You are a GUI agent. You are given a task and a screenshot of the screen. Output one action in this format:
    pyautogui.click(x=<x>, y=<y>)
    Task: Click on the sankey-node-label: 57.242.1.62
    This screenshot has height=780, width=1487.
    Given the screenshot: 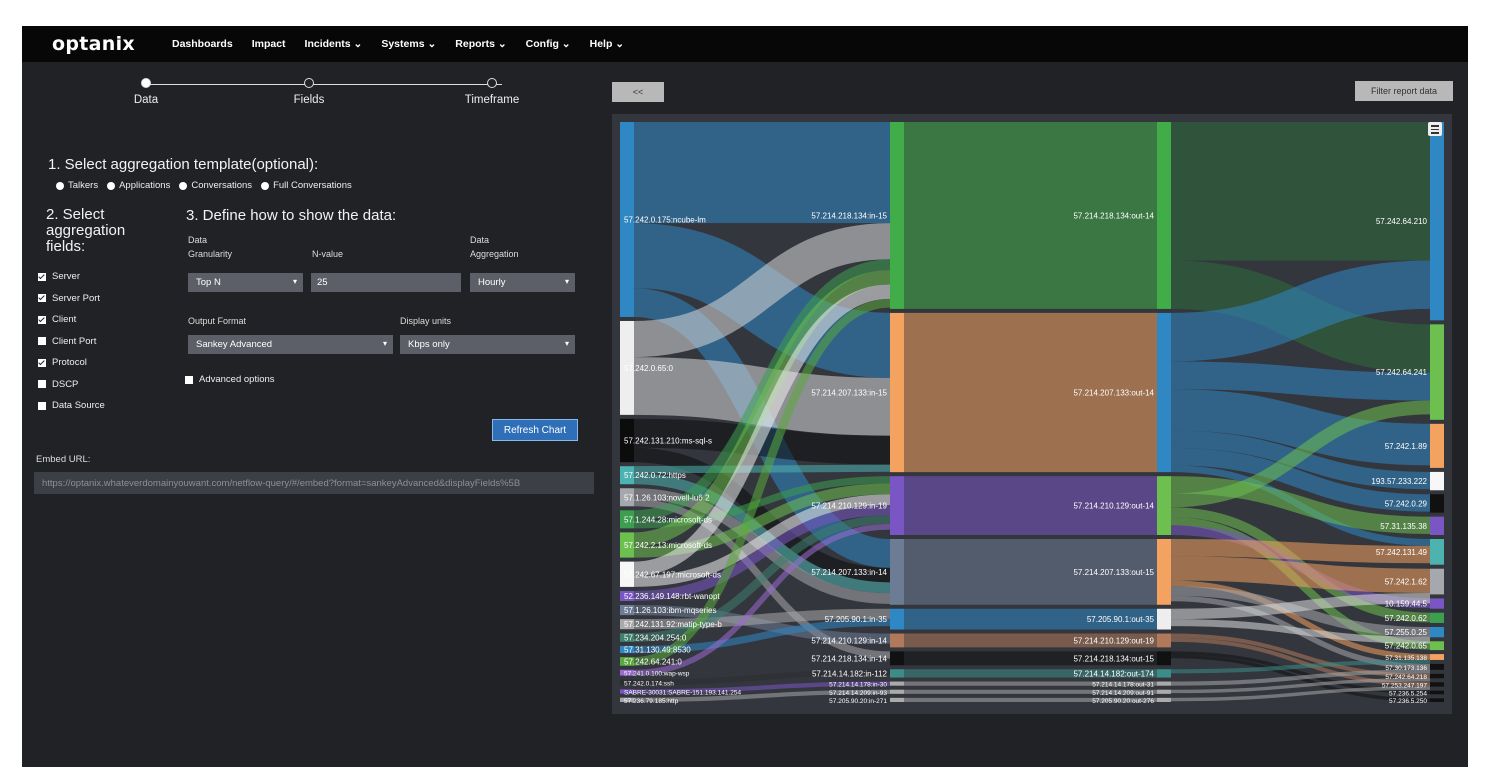 What is the action you would take?
    pyautogui.click(x=1406, y=582)
    